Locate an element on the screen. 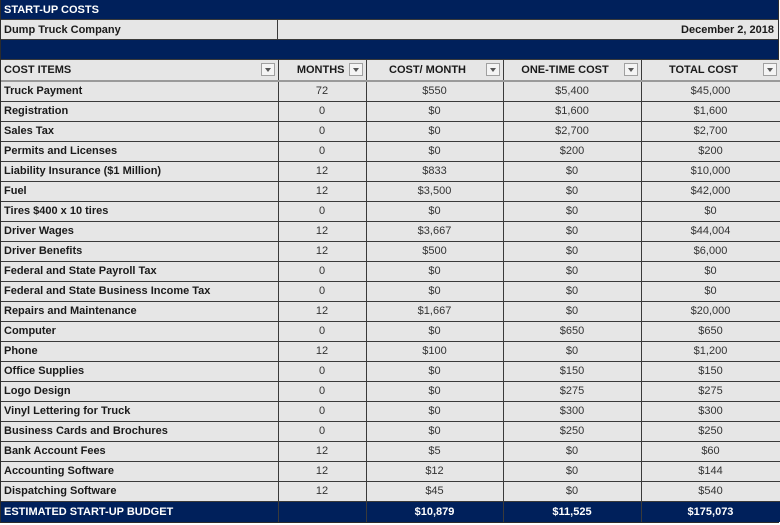  cost-item-cell: Liability Insurance ($1 Million) is located at coordinates (140, 171).